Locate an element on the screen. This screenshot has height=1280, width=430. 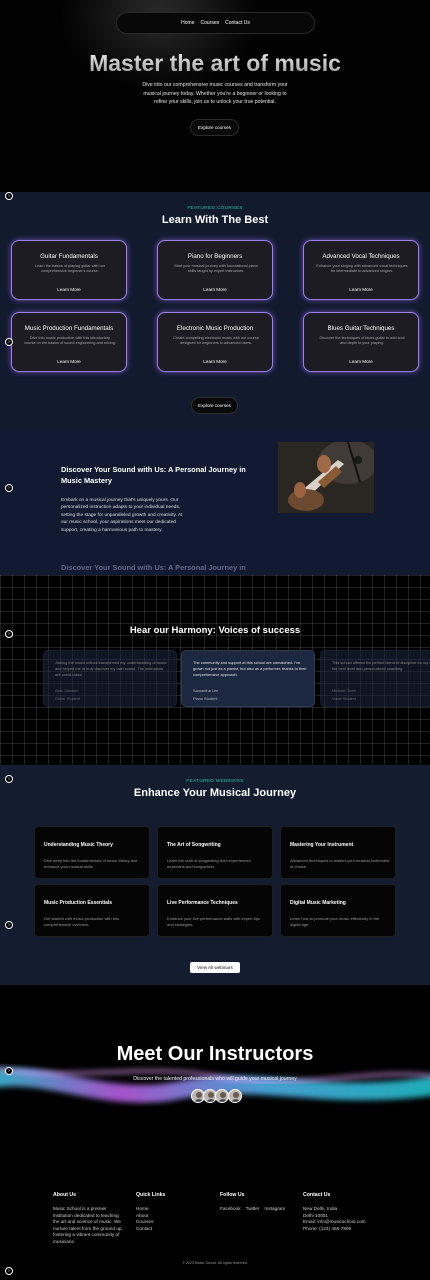
courses-kicker: FEATURED COURSES is located at coordinates (215, 208).